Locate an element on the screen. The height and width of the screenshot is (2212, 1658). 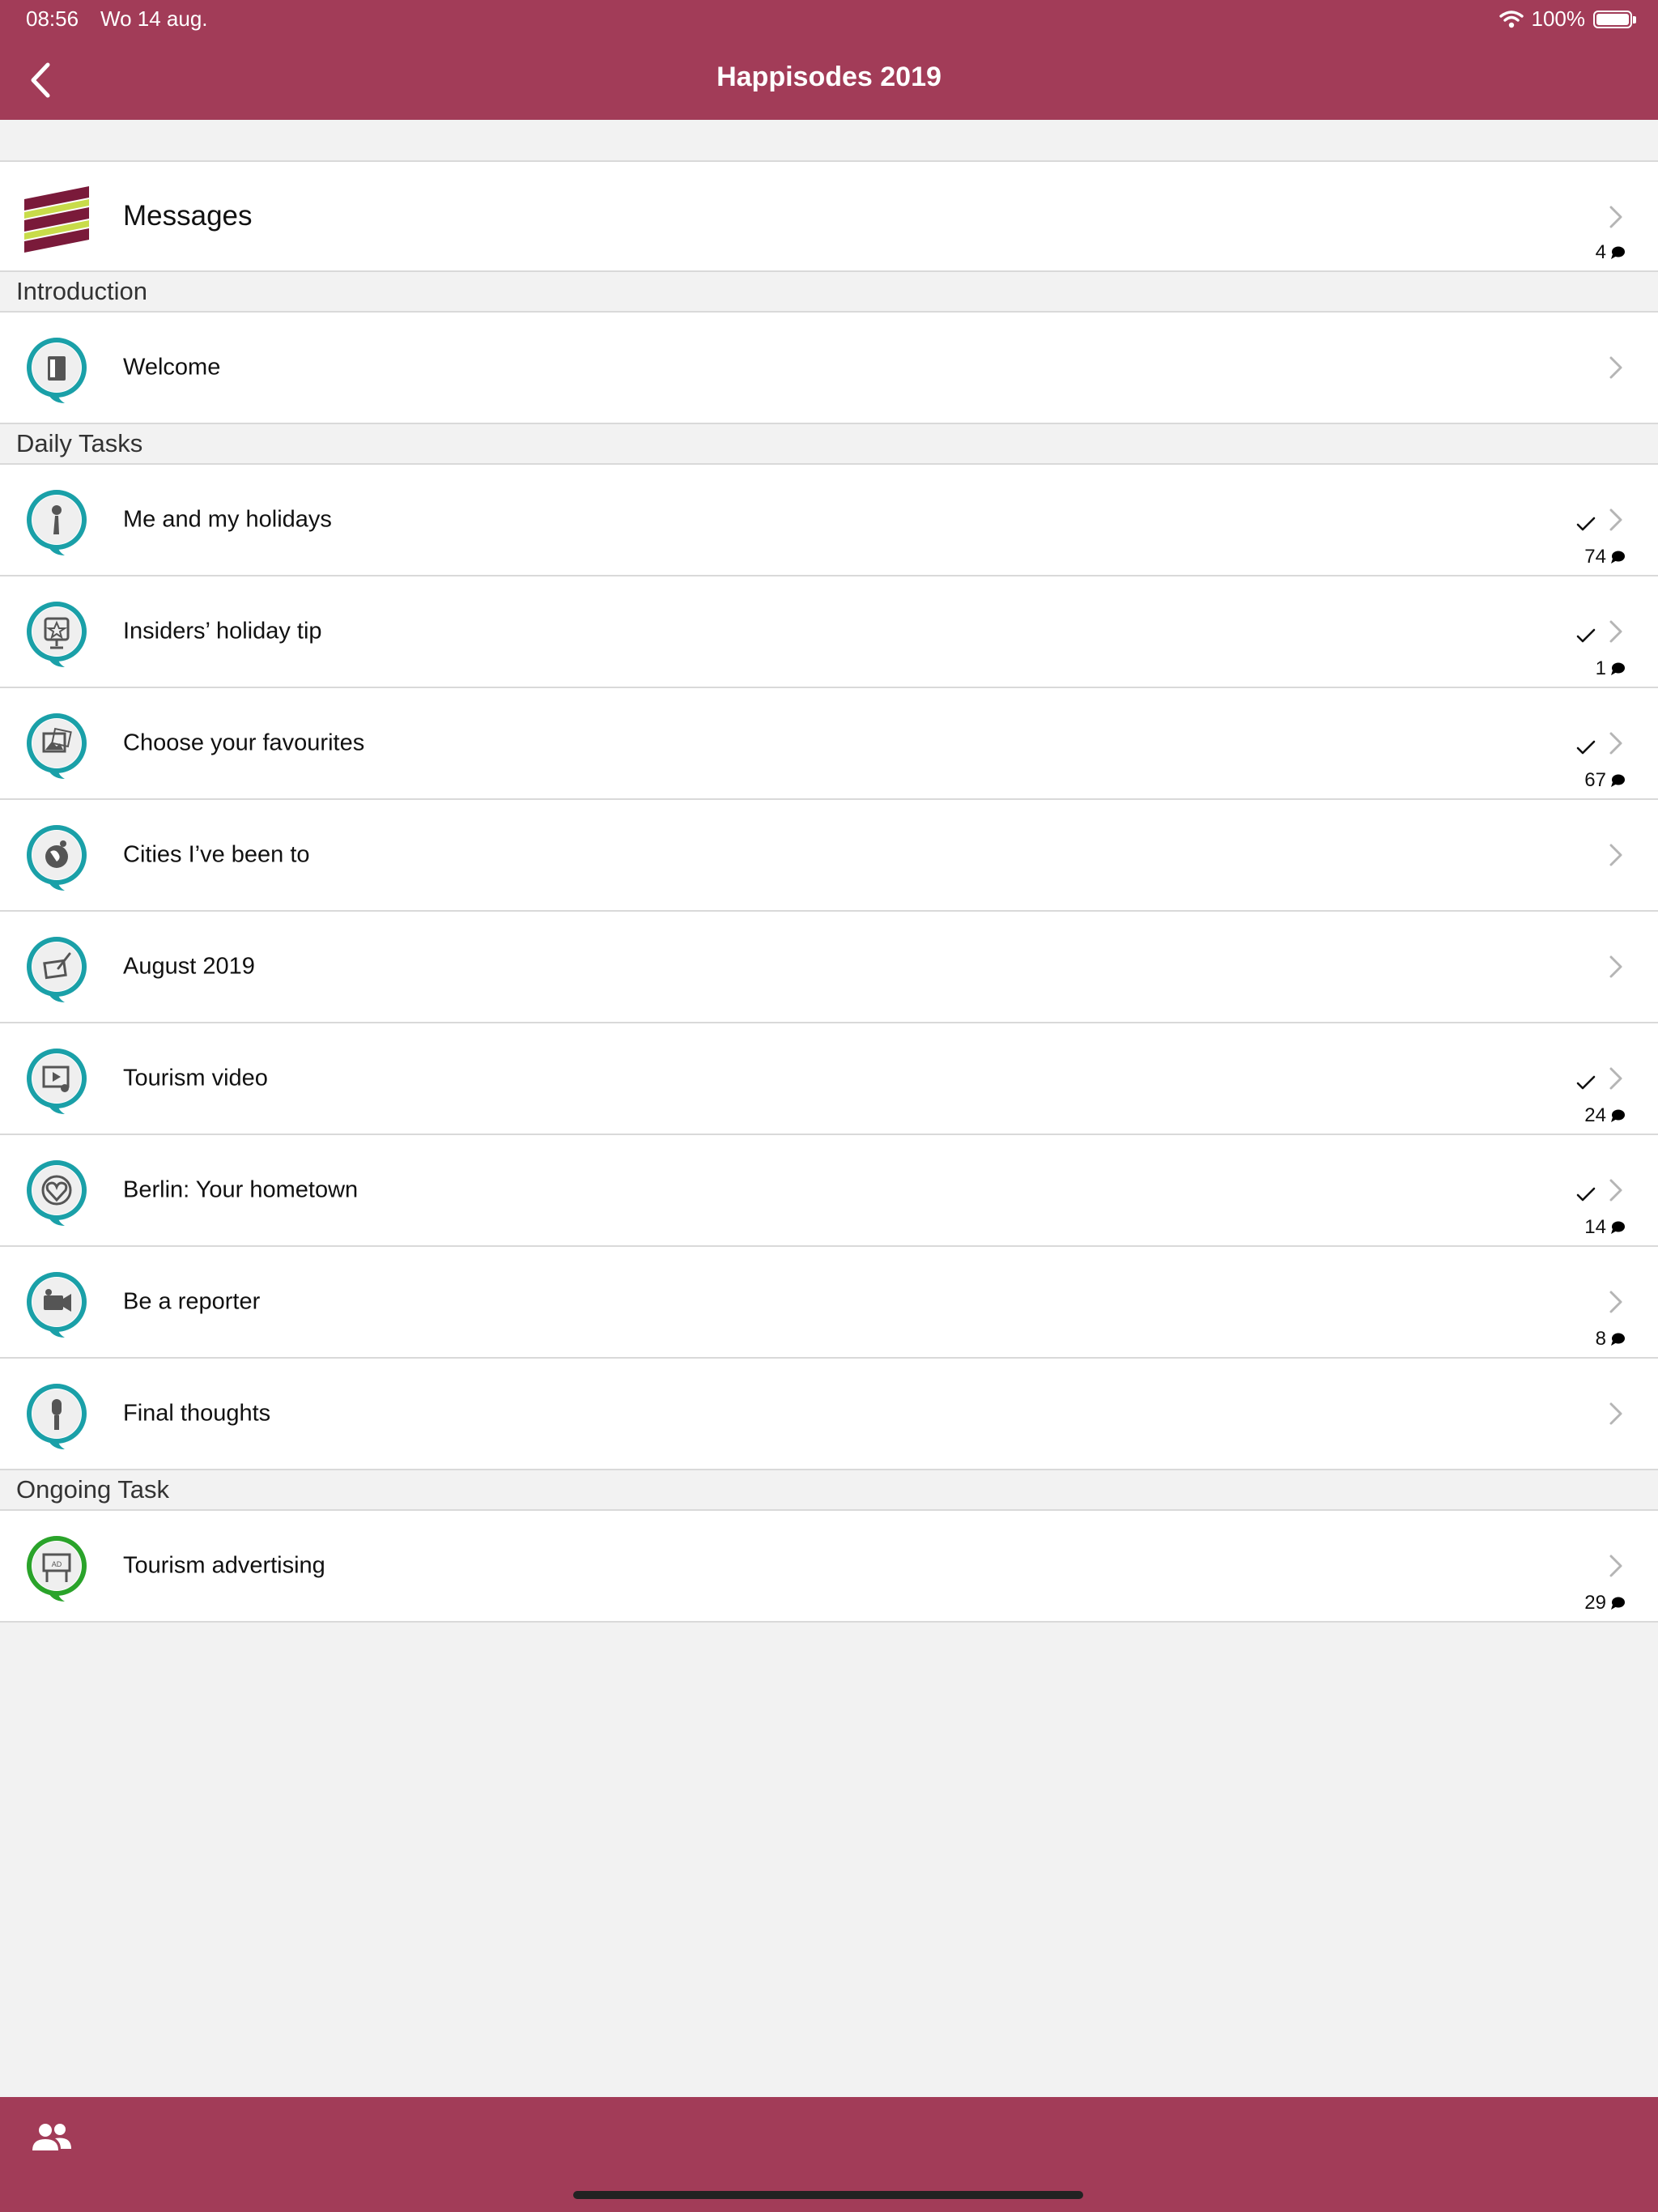
task-row: Be a reporter 8 is located at coordinates (829, 1303).